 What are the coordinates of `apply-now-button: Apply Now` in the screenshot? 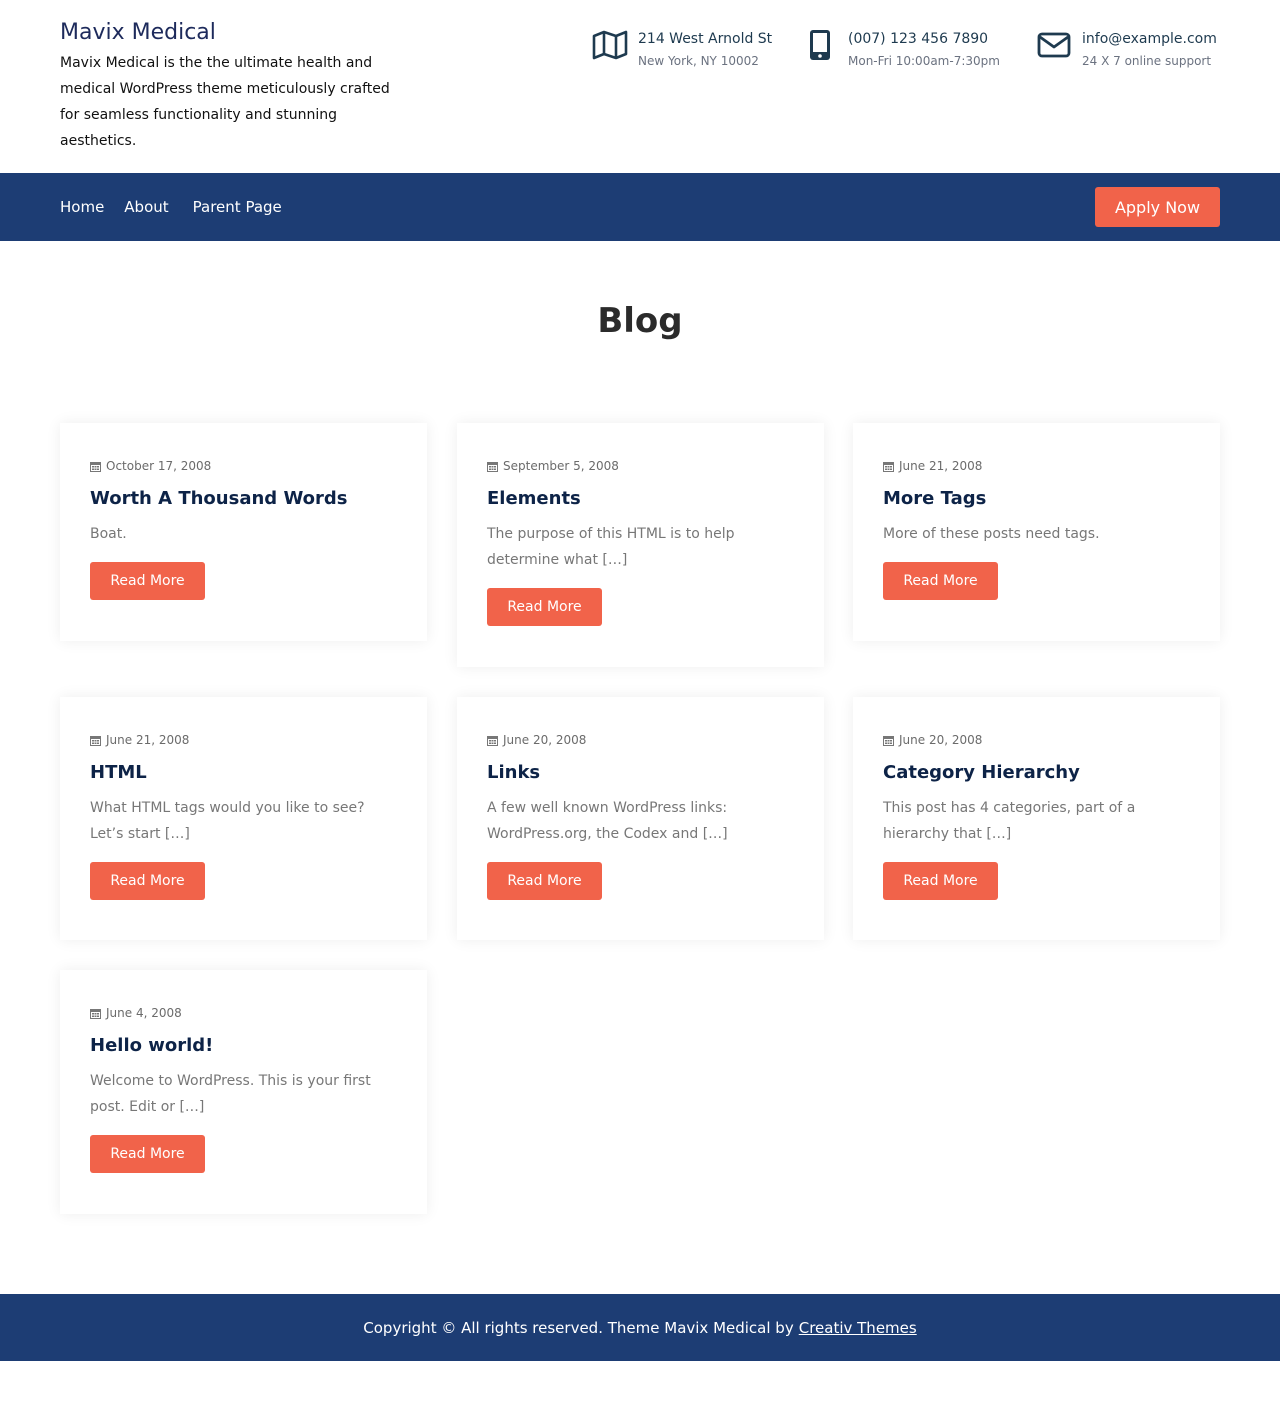 It's located at (1157, 207).